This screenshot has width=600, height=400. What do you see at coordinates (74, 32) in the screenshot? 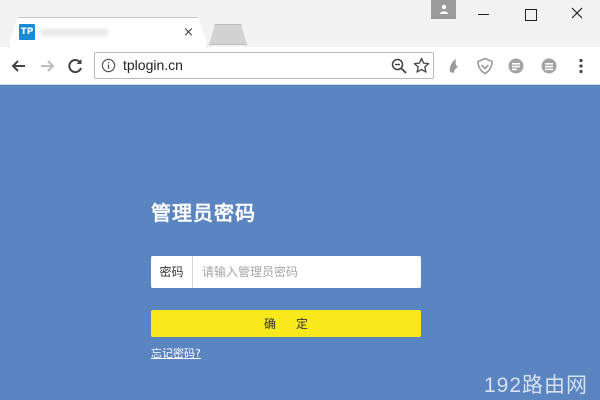
I see `tab-title-redacted` at bounding box center [74, 32].